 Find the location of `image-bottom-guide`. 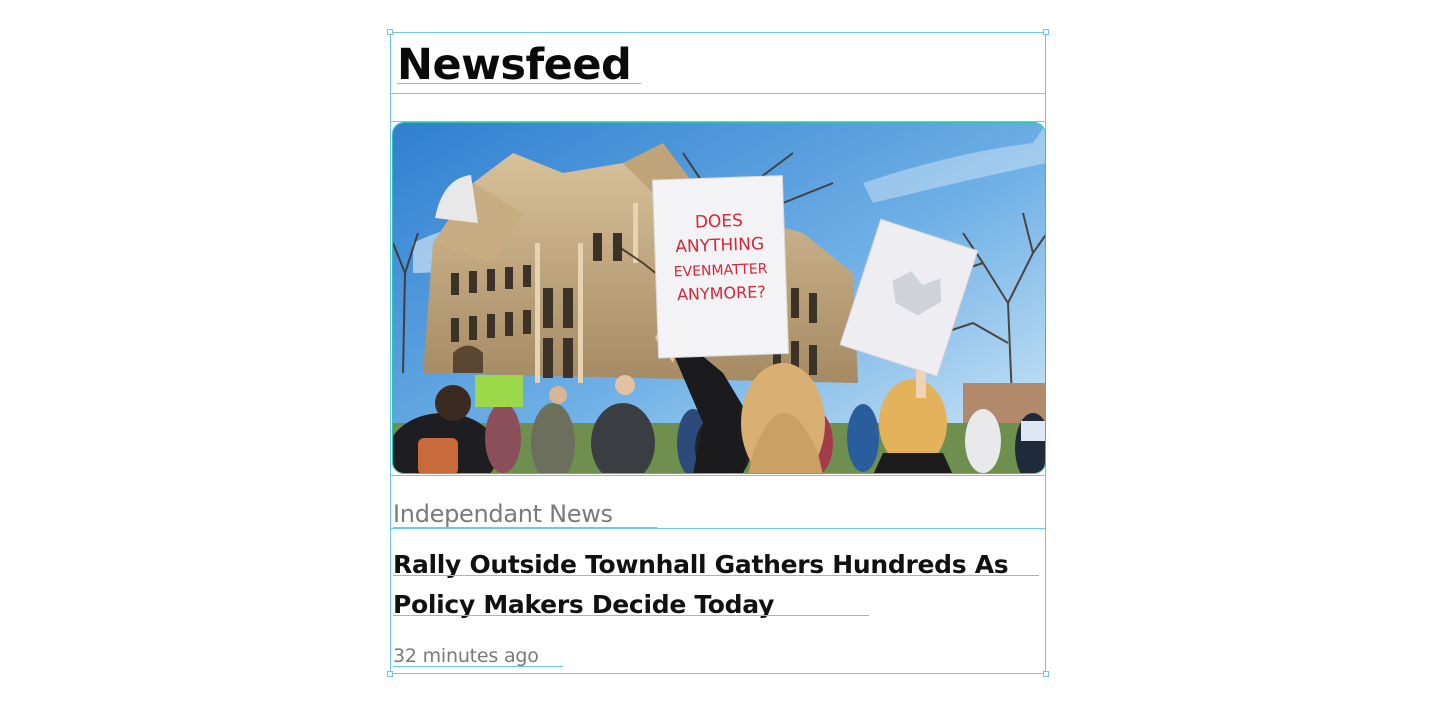

image-bottom-guide is located at coordinates (718, 475).